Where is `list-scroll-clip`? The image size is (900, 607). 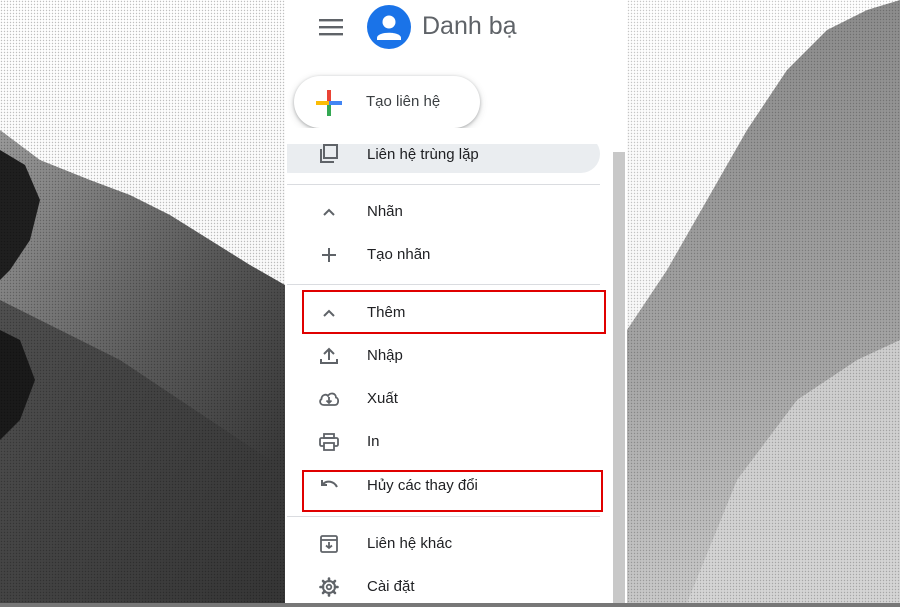
list-scroll-clip is located at coordinates (450, 136).